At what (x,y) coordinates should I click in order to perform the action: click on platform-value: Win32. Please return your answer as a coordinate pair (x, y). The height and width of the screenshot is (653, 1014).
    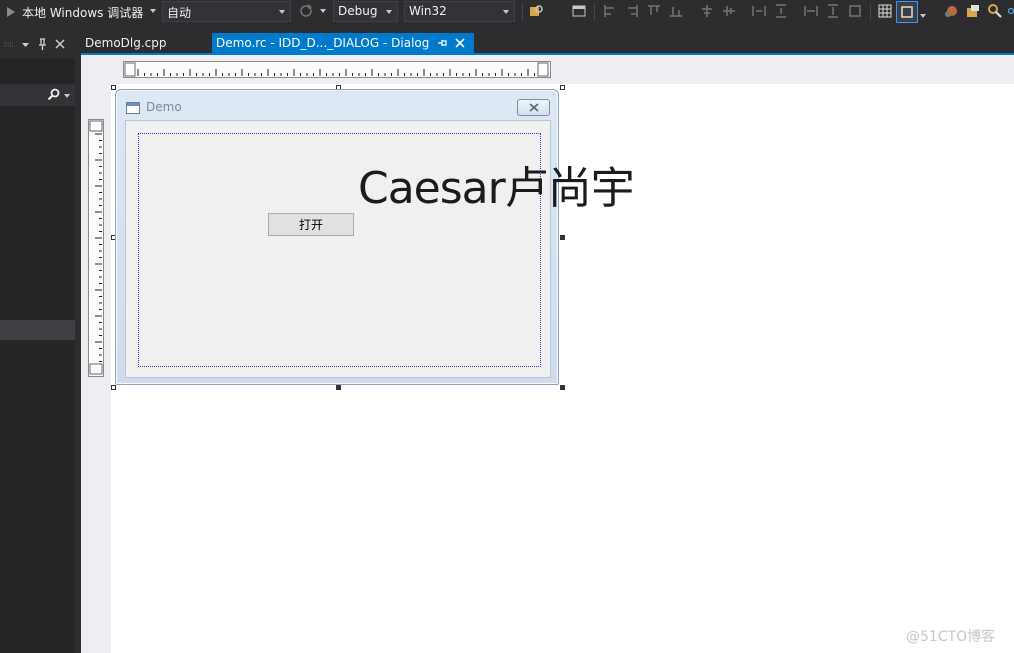
    Looking at the image, I should click on (428, 11).